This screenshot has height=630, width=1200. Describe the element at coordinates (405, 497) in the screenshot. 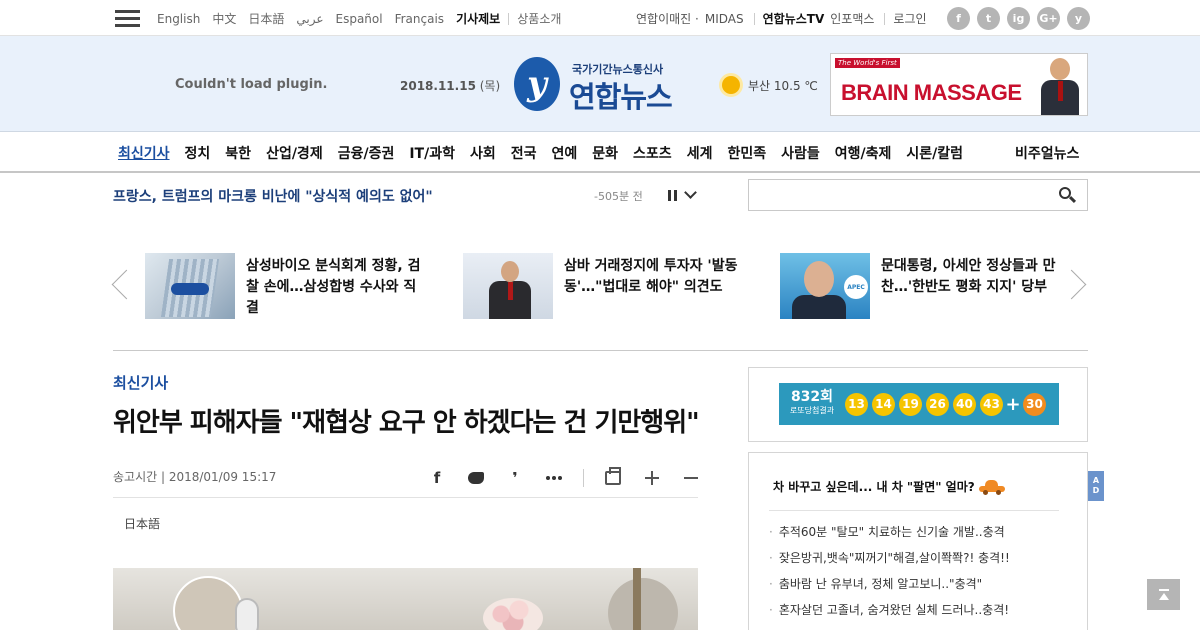

I see `article-meta-divider` at that location.